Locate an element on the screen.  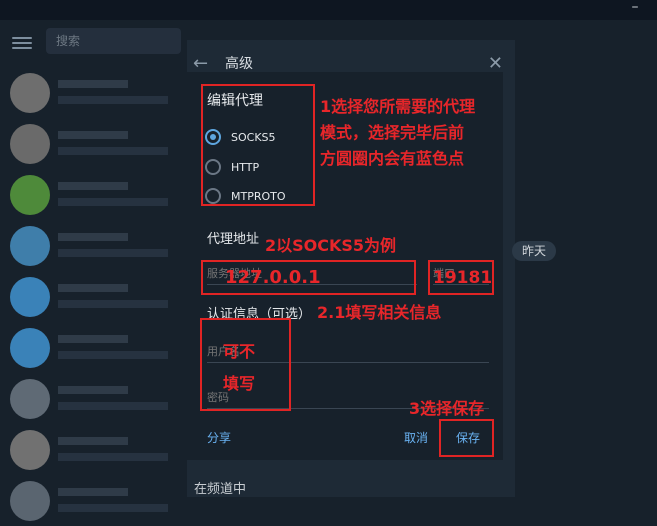
share-button: 分享 is located at coordinates (219, 437).